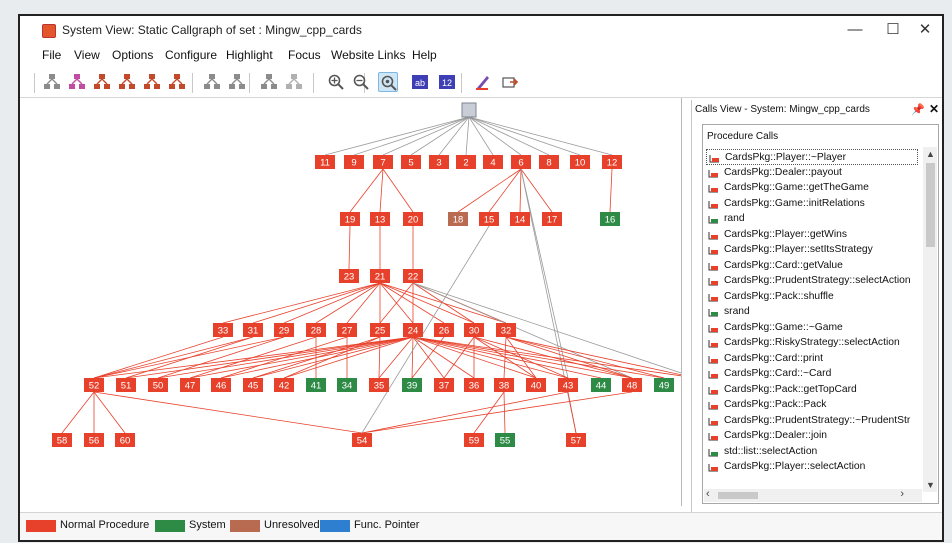 The width and height of the screenshot is (952, 543). I want to click on menu-options: Options, so click(132, 55).